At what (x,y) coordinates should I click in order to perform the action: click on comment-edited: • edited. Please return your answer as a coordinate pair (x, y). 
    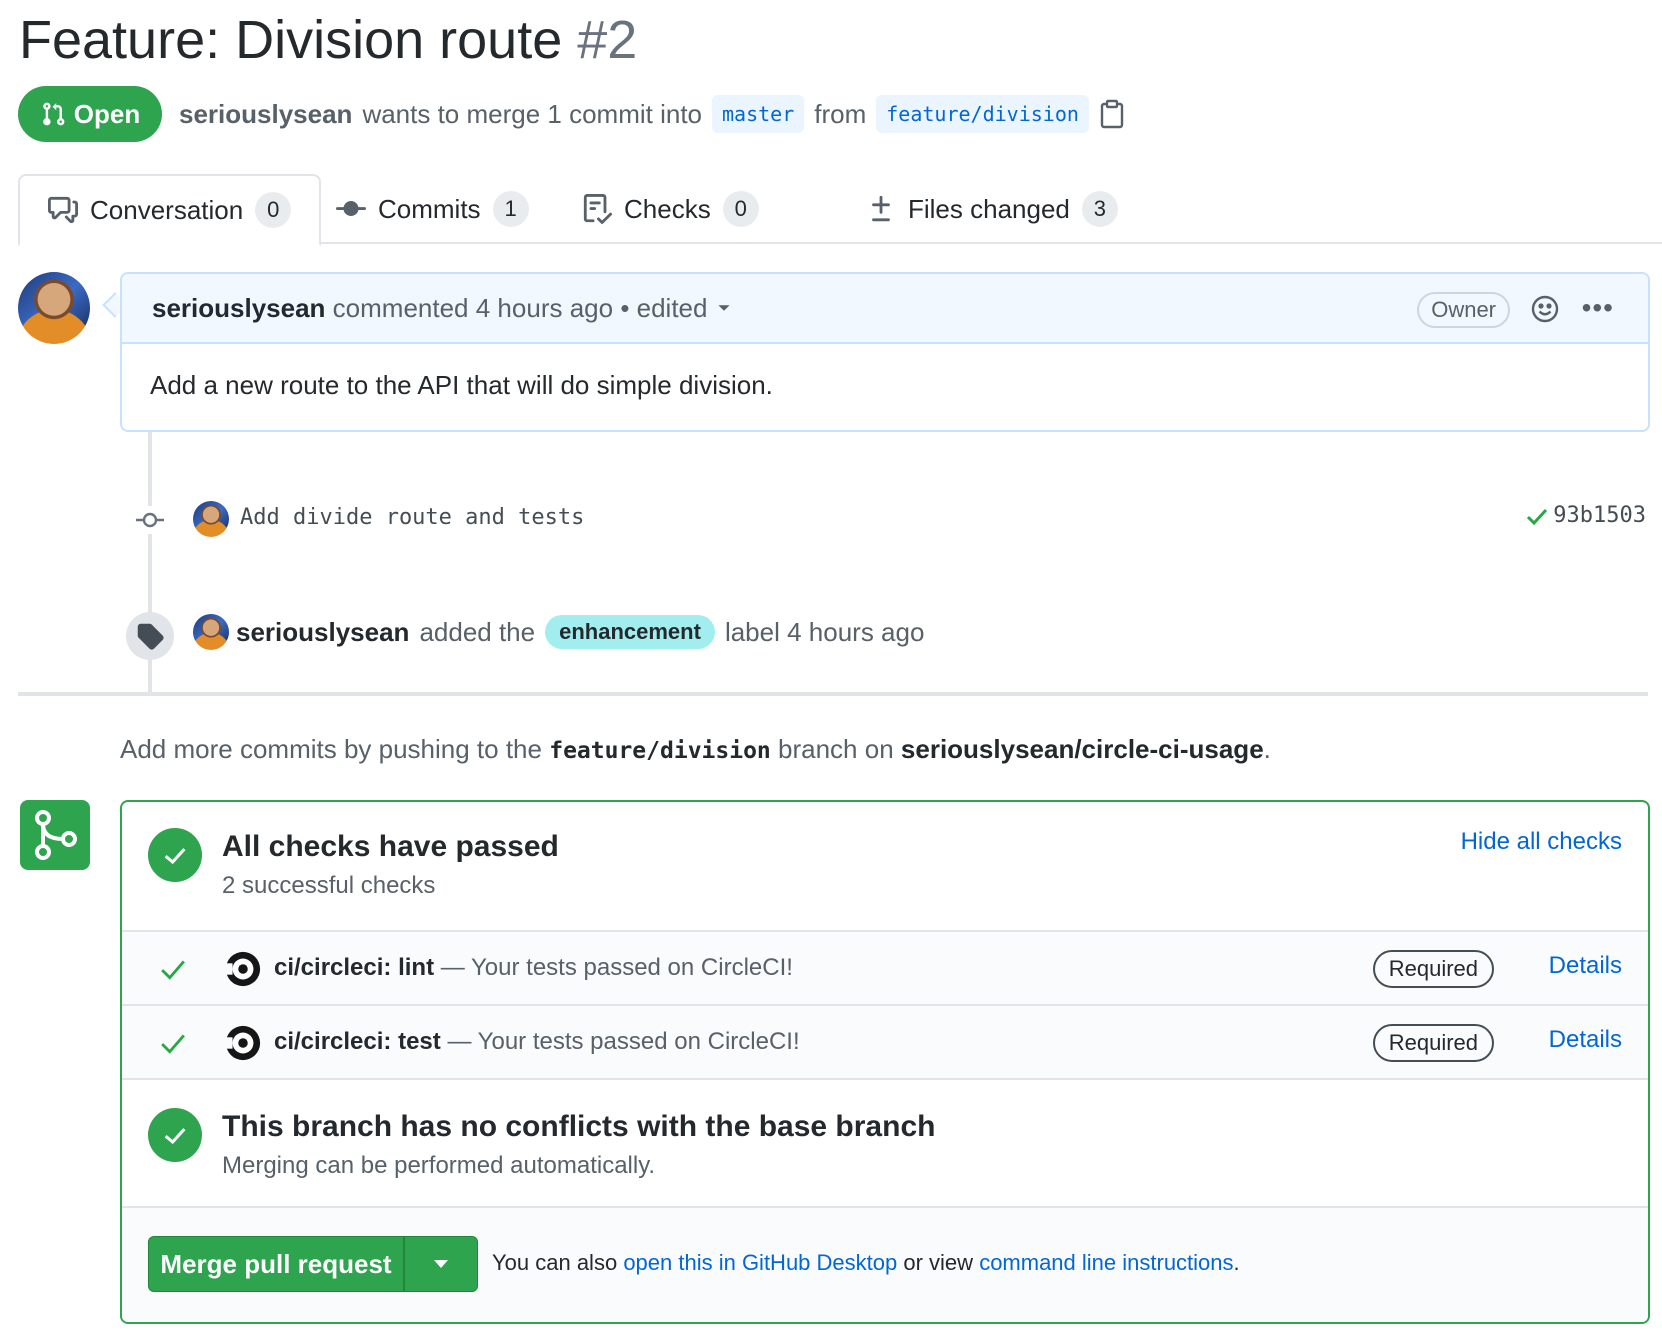
    Looking at the image, I should click on (663, 308).